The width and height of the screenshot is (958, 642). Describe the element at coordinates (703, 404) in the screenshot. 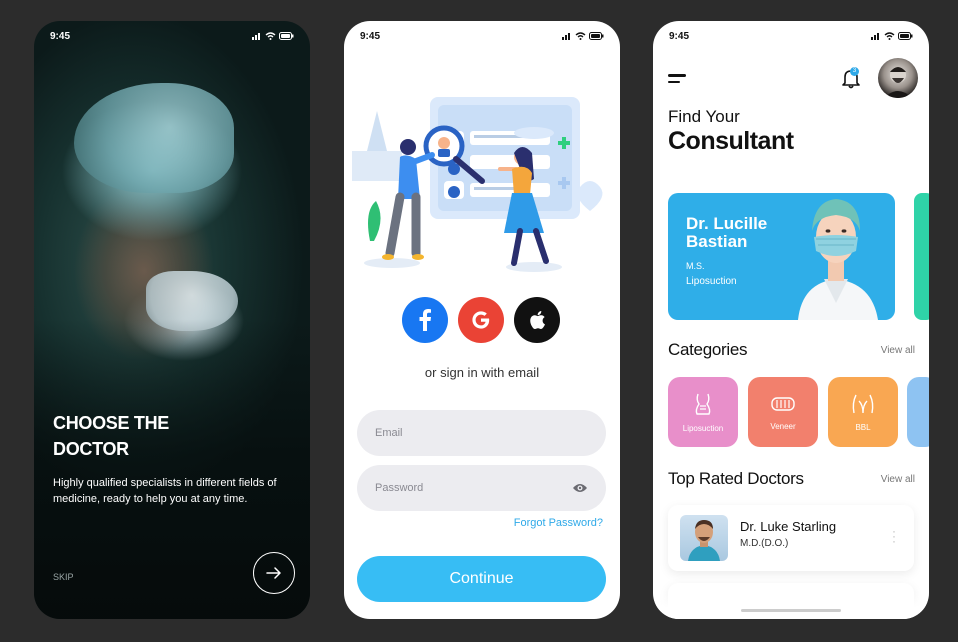

I see `body-icon` at that location.